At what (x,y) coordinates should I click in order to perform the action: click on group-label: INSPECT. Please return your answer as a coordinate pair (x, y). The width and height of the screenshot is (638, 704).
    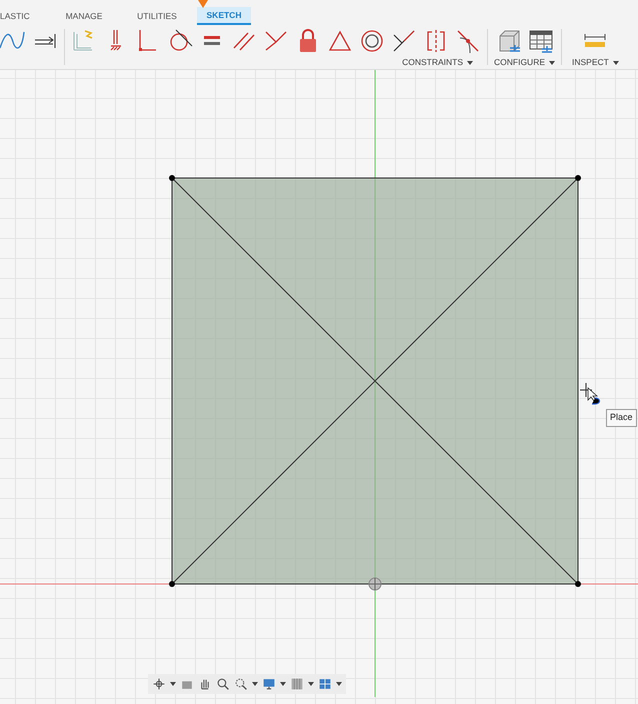
    Looking at the image, I should click on (590, 62).